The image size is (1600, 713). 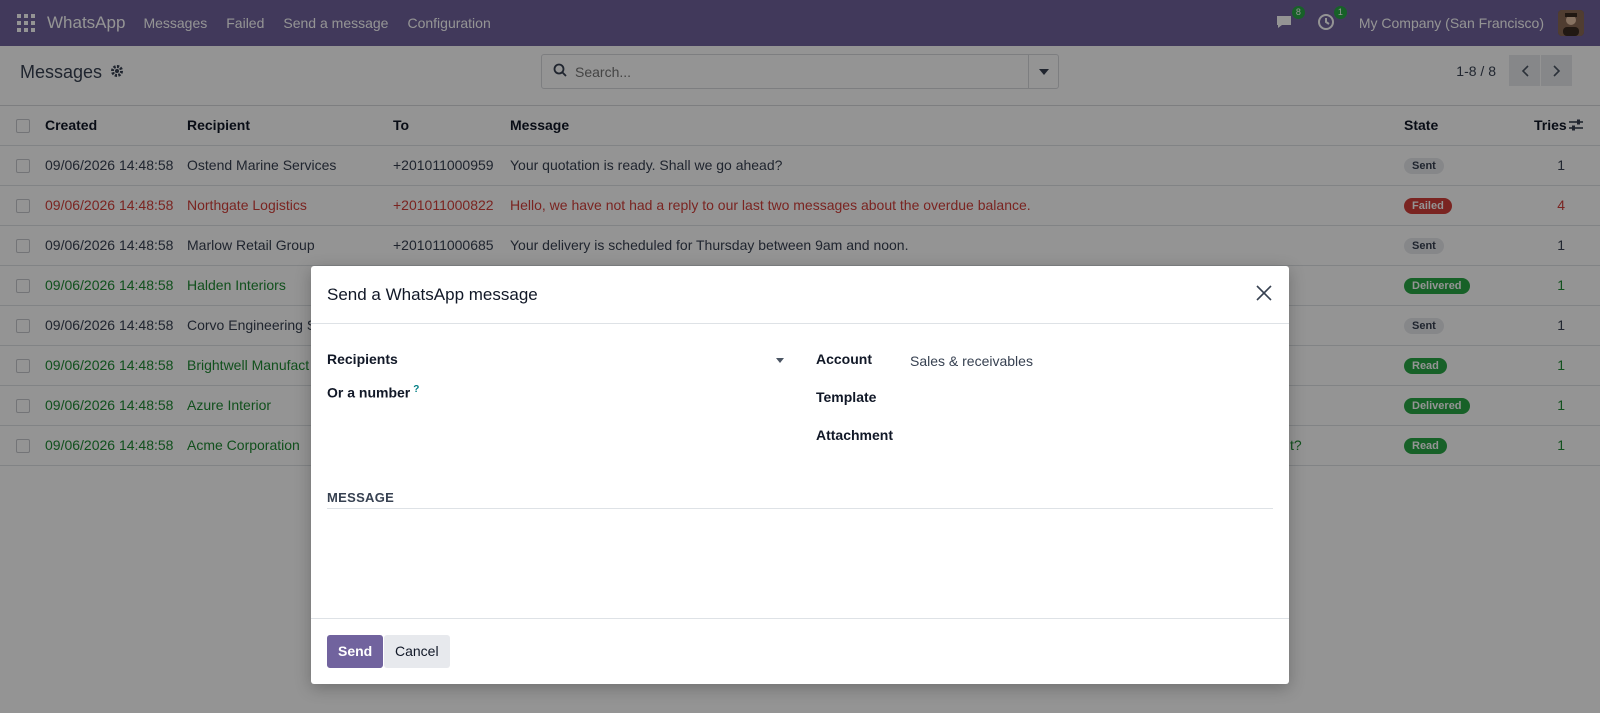 What do you see at coordinates (800, 508) in the screenshot?
I see `section-divider` at bounding box center [800, 508].